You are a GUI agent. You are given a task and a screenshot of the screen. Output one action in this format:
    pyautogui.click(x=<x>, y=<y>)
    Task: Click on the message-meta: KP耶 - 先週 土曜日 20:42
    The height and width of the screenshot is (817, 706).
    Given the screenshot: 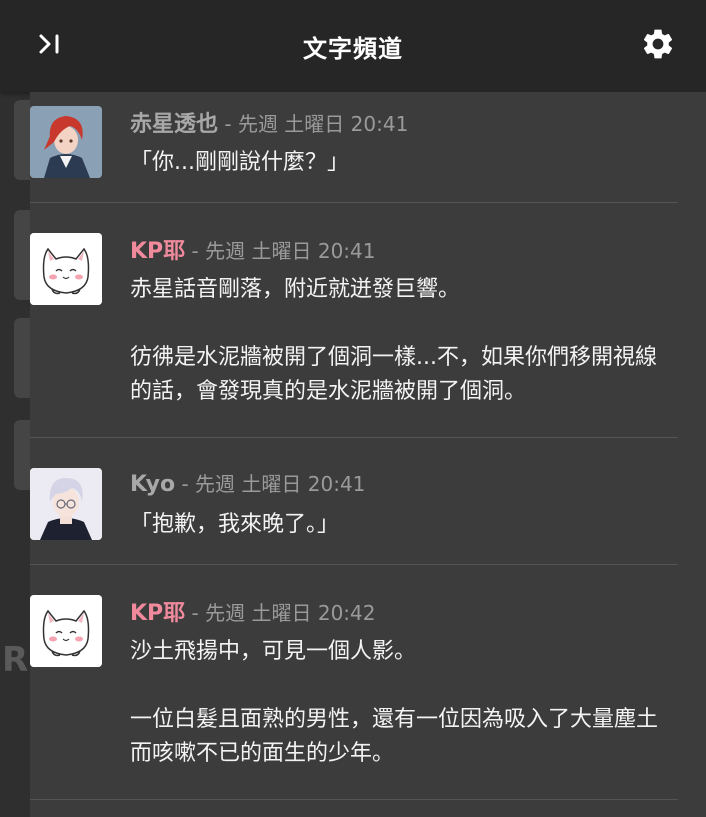 What is the action you would take?
    pyautogui.click(x=252, y=611)
    